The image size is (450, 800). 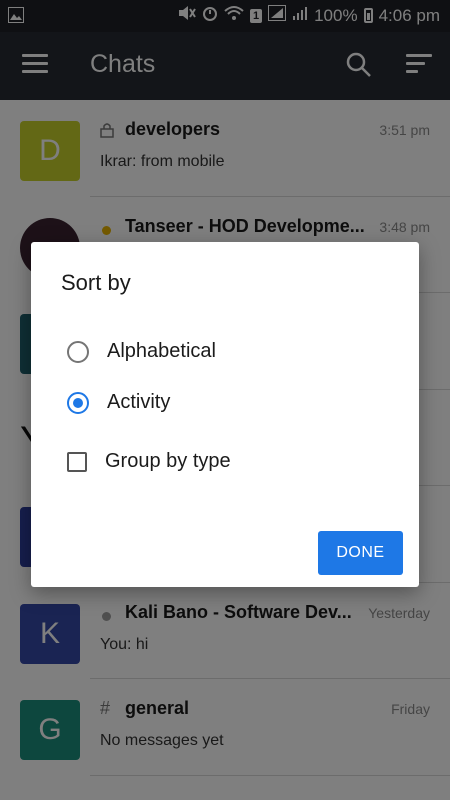 I want to click on option-label: Alphabetical, so click(x=161, y=351).